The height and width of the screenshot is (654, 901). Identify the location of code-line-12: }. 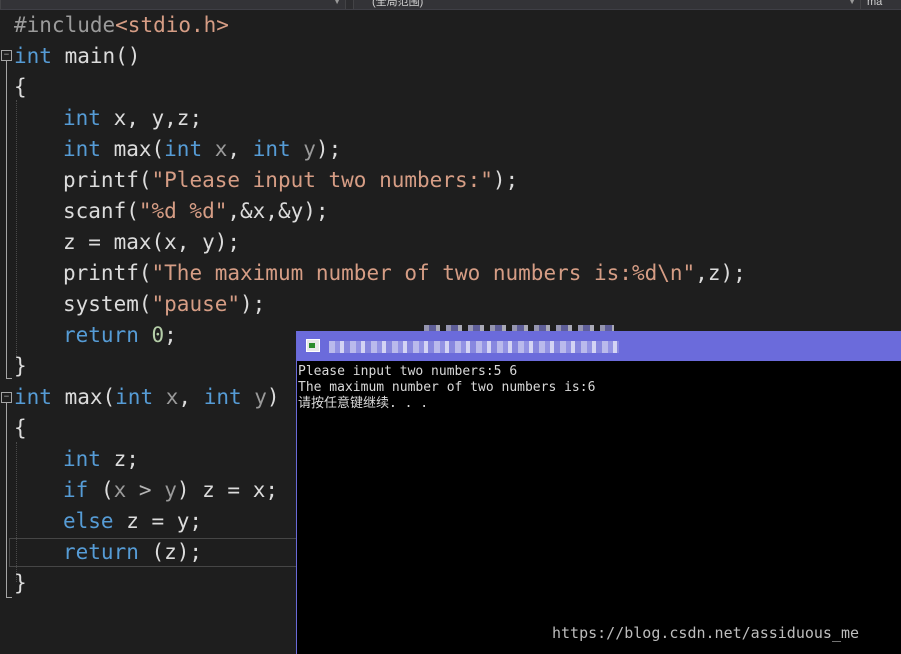
(20, 366).